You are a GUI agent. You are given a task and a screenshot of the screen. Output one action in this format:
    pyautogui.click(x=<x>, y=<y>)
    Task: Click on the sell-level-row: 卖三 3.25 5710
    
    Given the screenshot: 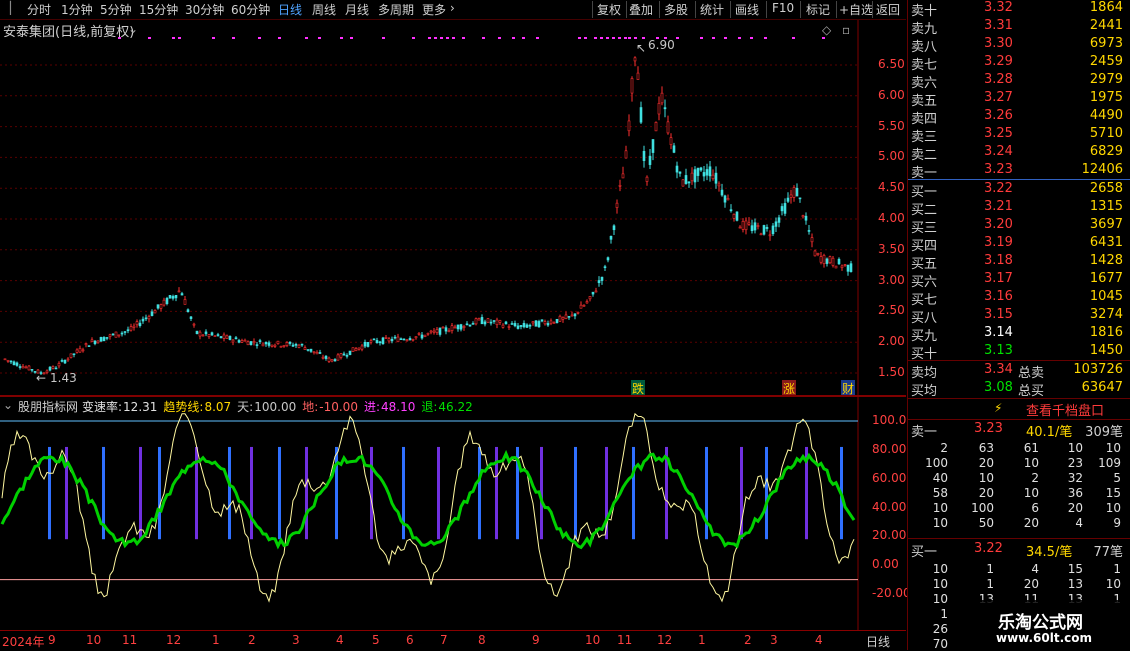 What is the action you would take?
    pyautogui.click(x=1019, y=135)
    